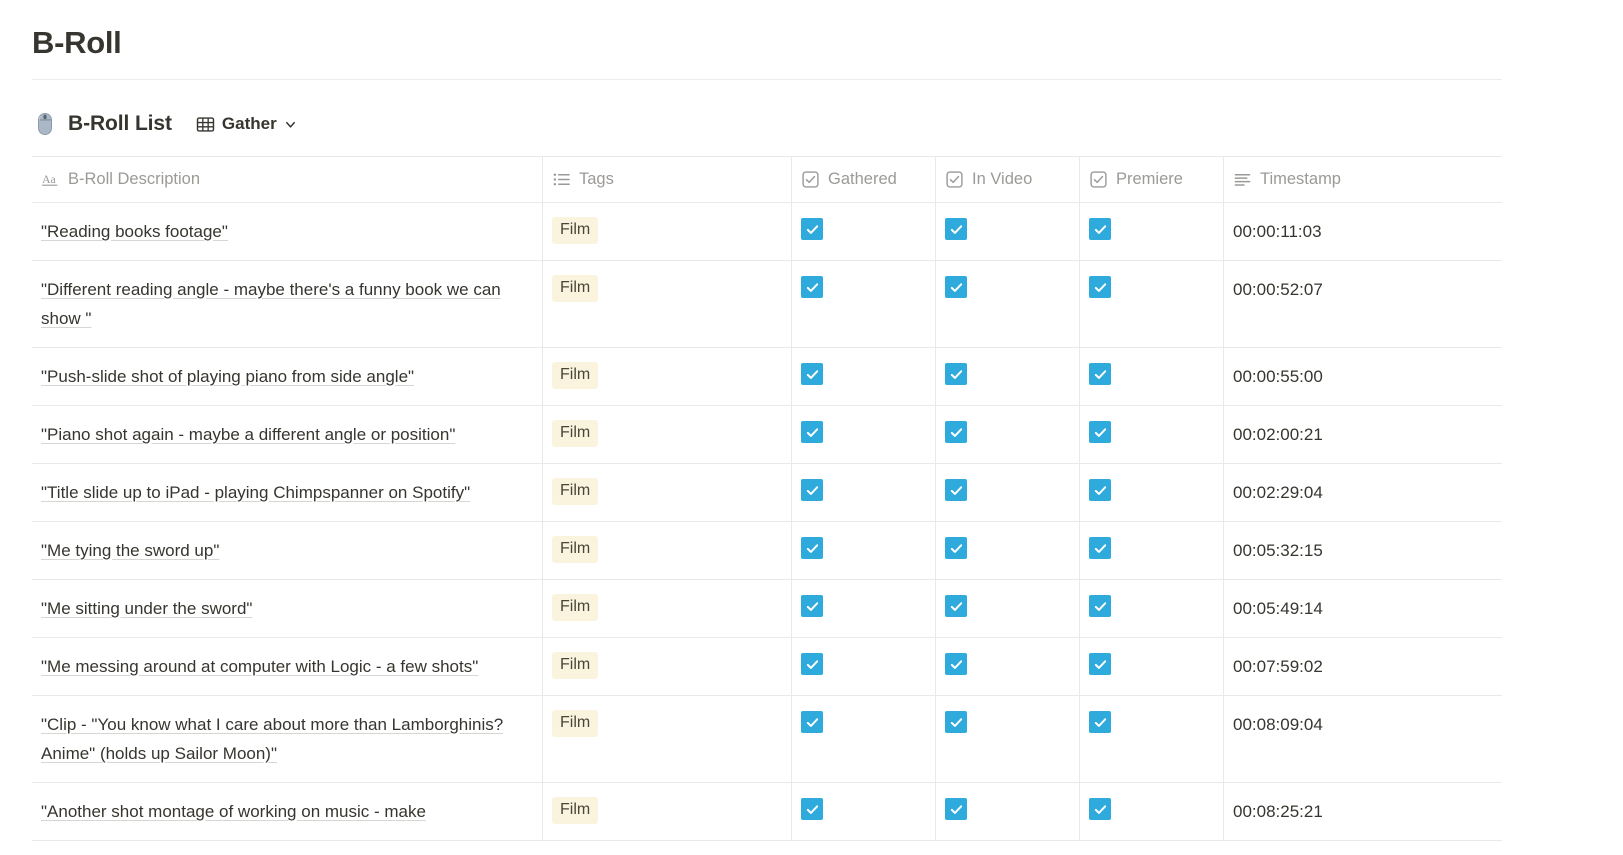 The height and width of the screenshot is (855, 1623). I want to click on cell-description: "Me tying the sword up", so click(287, 550).